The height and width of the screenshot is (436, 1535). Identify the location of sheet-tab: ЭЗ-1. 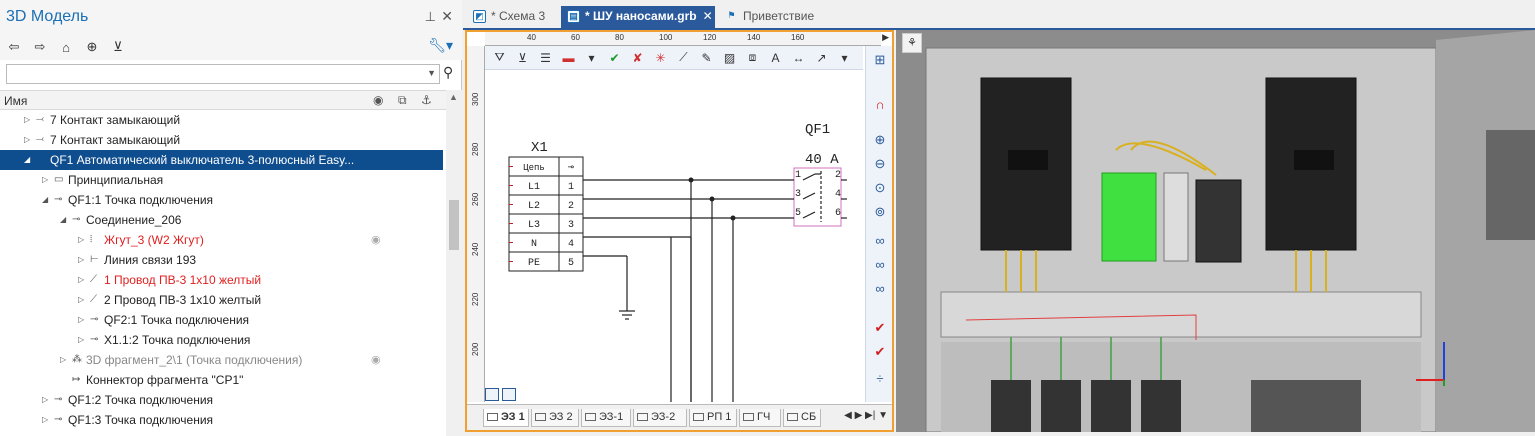
(606, 418).